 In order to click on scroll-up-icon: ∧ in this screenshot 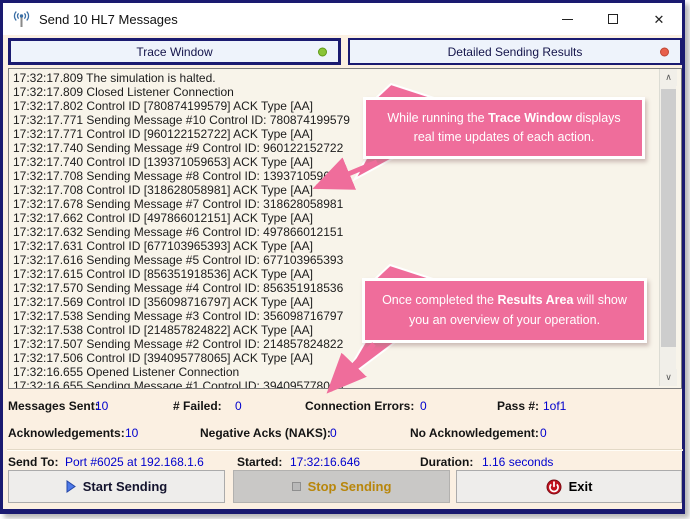, I will do `click(668, 77)`.